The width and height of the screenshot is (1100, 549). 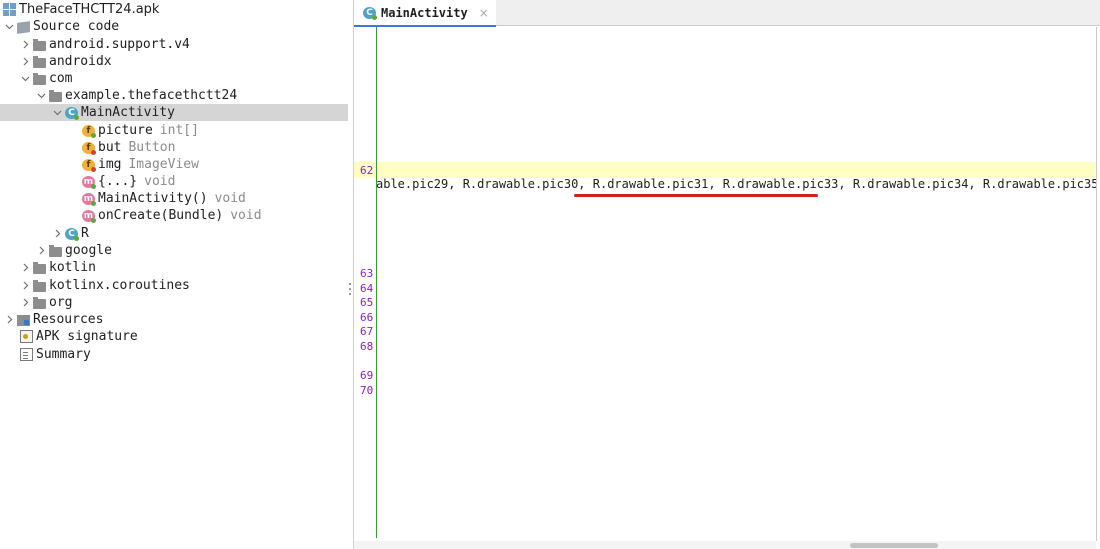 What do you see at coordinates (76, 26) in the screenshot?
I see `tree-item-label: Source code` at bounding box center [76, 26].